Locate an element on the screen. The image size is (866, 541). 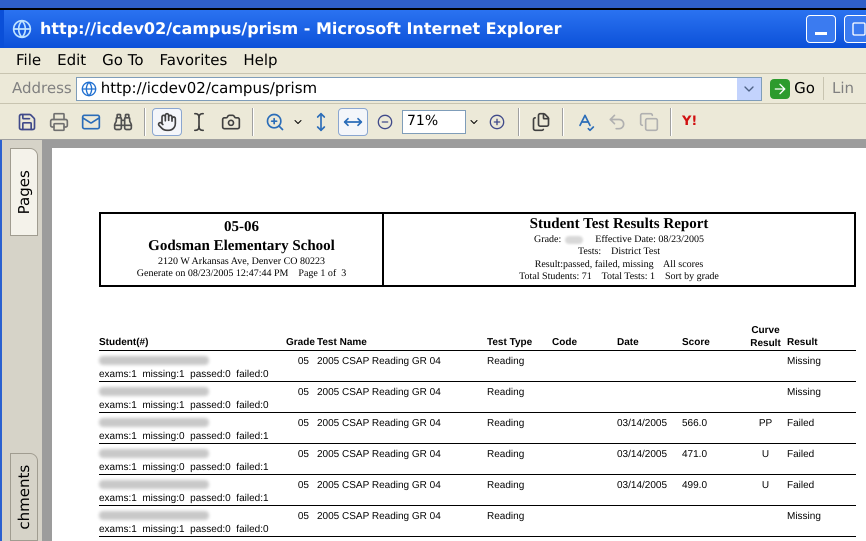
grade-label: Grade: is located at coordinates (548, 240).